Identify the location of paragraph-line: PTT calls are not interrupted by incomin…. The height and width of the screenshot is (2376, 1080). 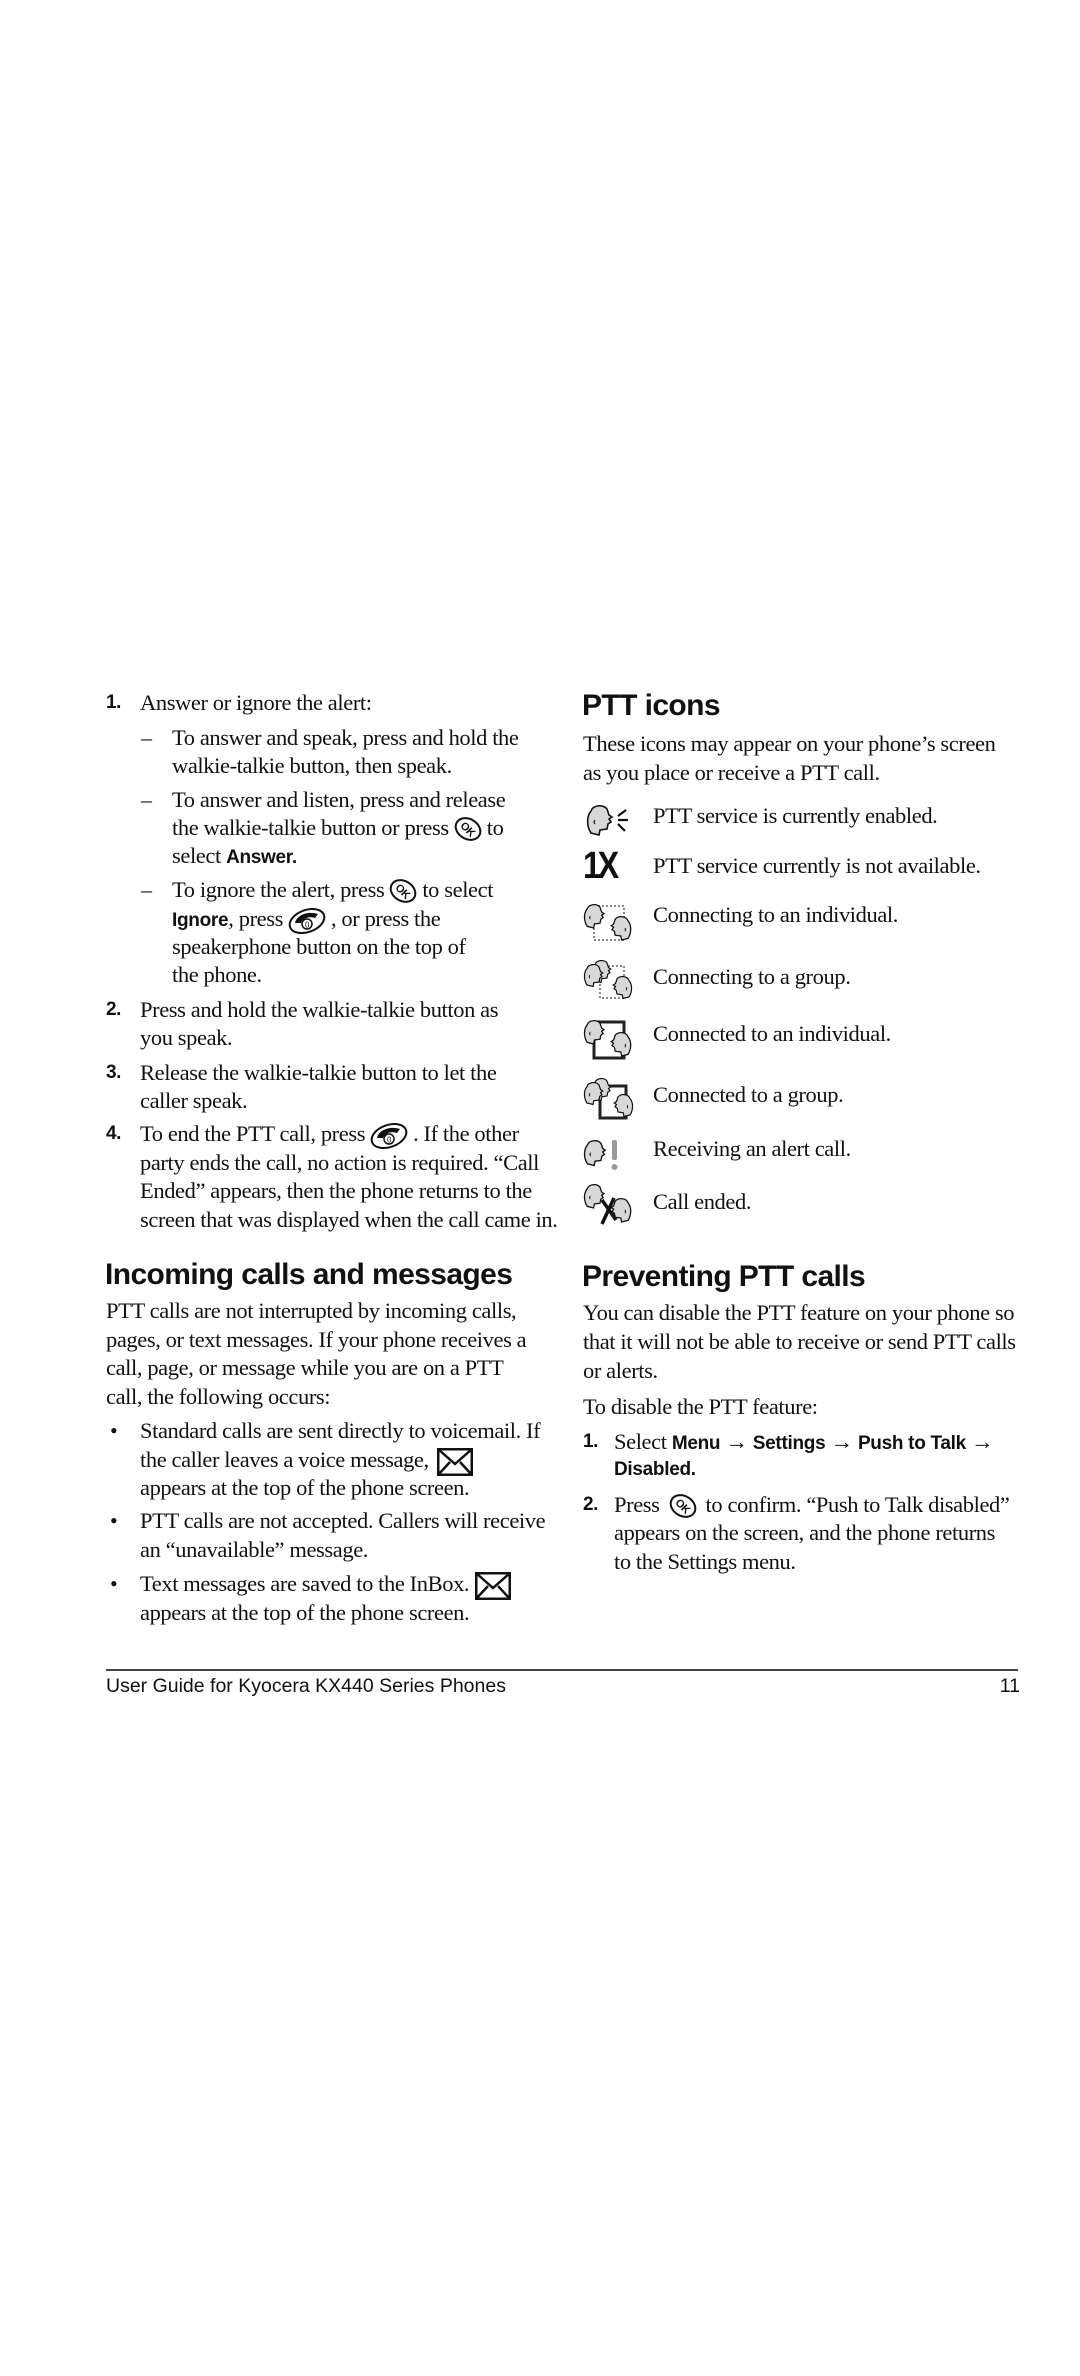
(311, 1310).